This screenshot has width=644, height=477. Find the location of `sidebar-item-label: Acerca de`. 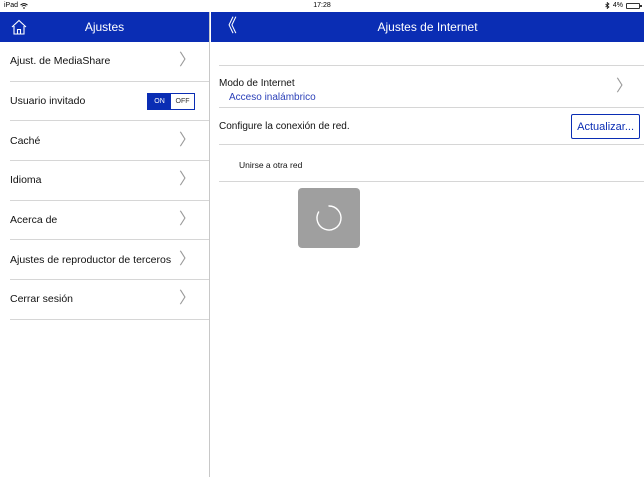

sidebar-item-label: Acerca de is located at coordinates (34, 220).